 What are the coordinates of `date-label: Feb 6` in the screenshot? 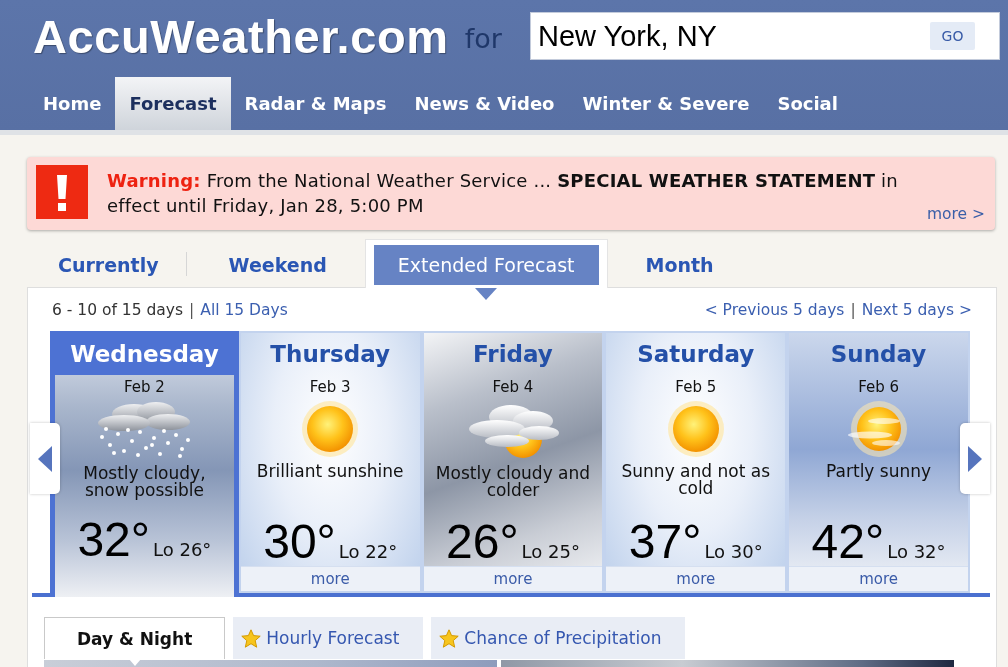 It's located at (878, 387).